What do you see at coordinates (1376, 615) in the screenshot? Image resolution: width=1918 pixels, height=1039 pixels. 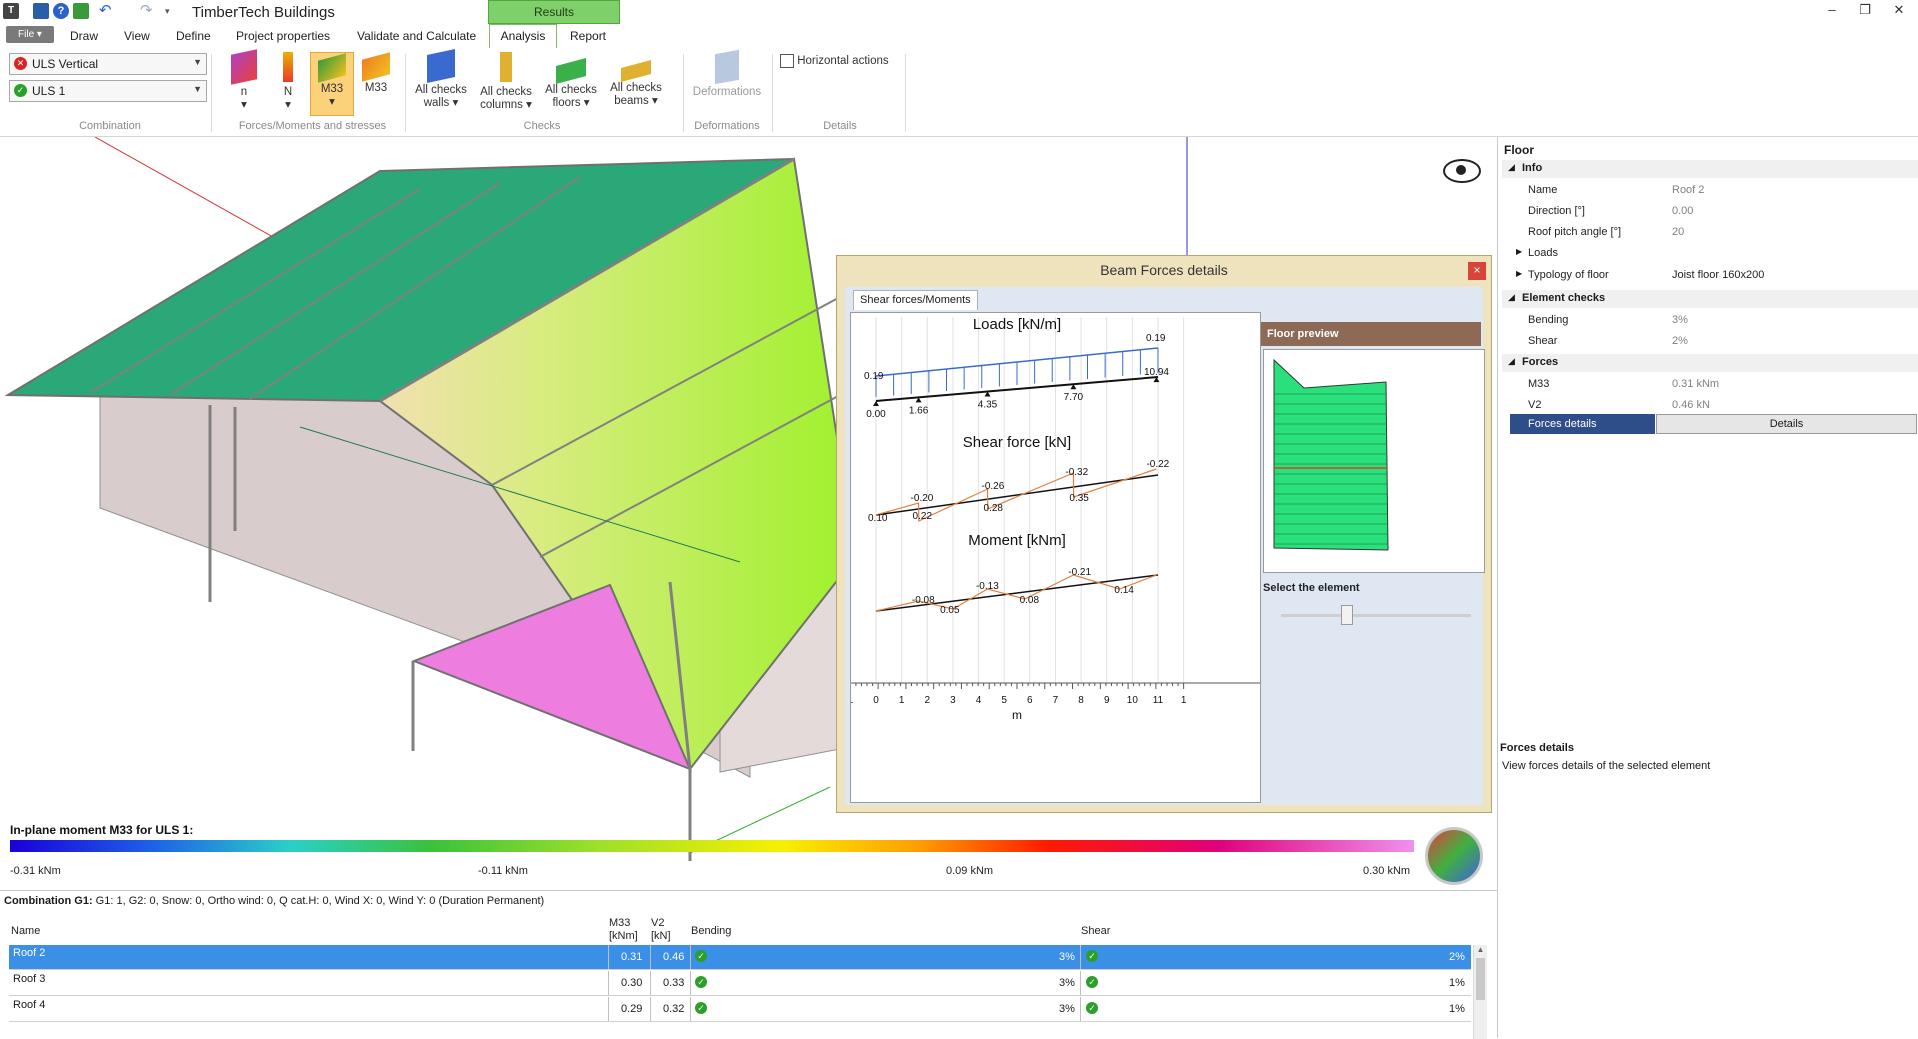 I see `element-slider-track` at bounding box center [1376, 615].